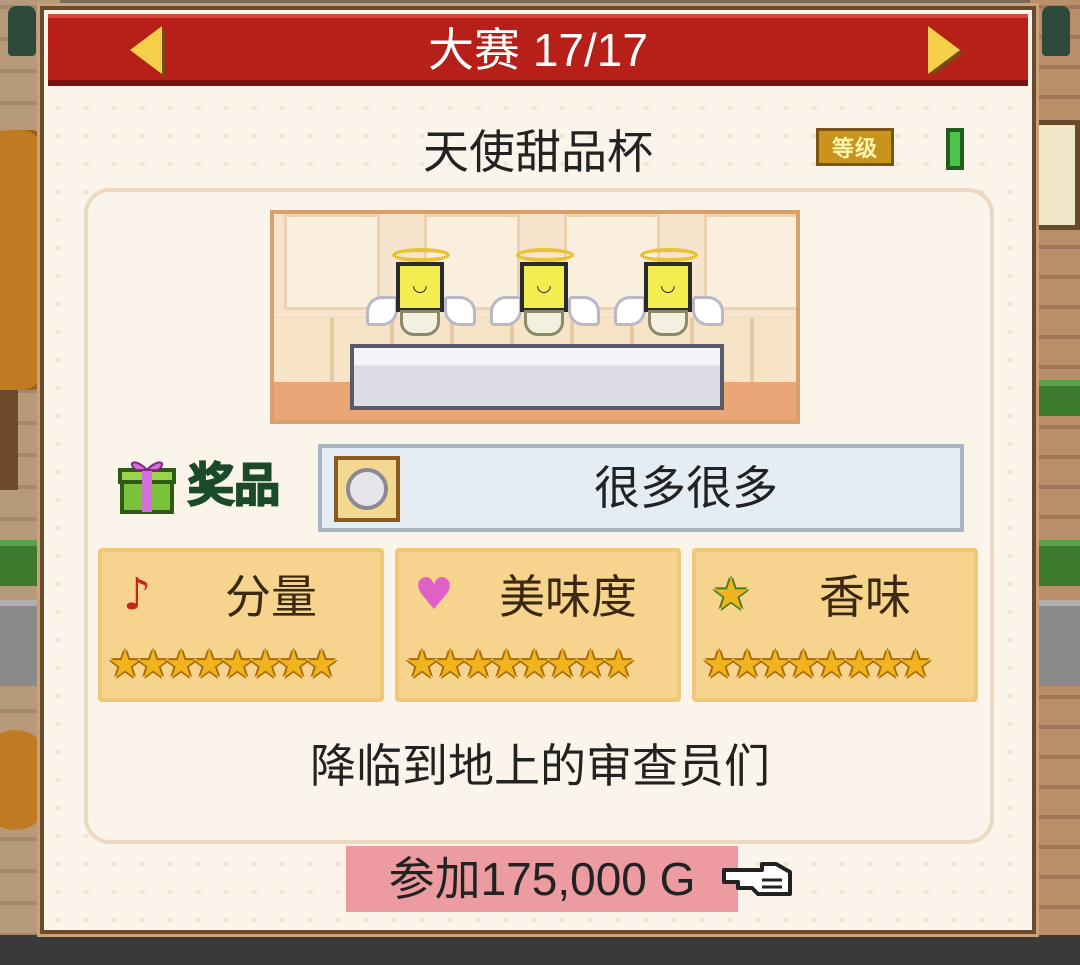  I want to click on silver-coin-icon, so click(367, 489).